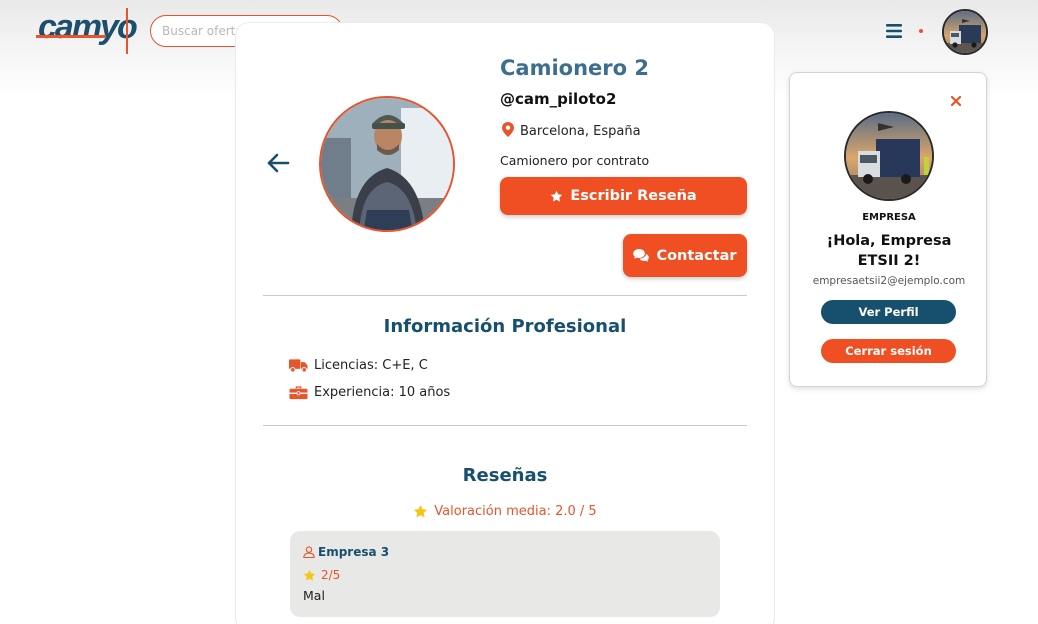 The image size is (1038, 624). I want to click on notification-dot, so click(921, 31).